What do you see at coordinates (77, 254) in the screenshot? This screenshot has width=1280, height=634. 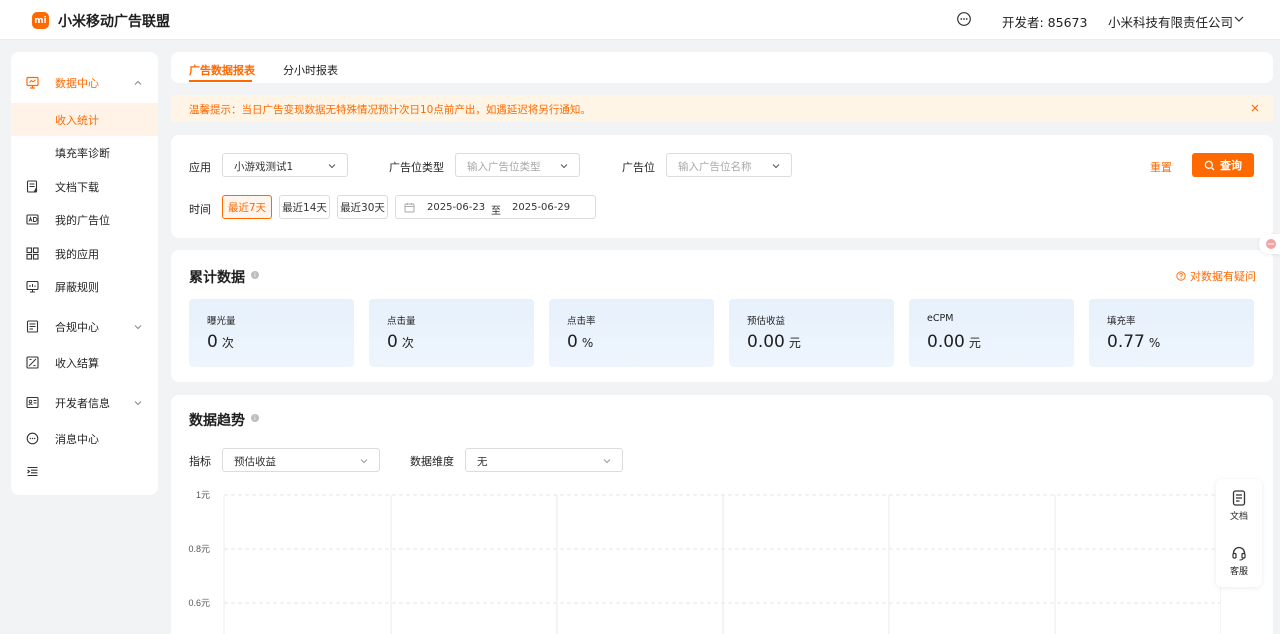 I see `sidebar-item-label: 我的应用` at bounding box center [77, 254].